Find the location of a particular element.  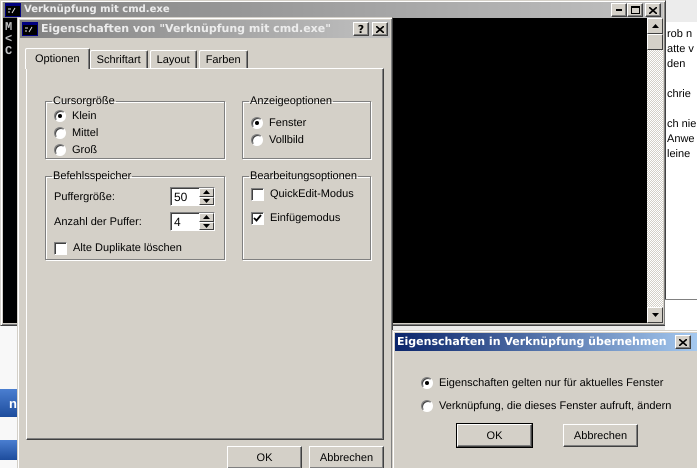

spin-field: 4 is located at coordinates (192, 221).